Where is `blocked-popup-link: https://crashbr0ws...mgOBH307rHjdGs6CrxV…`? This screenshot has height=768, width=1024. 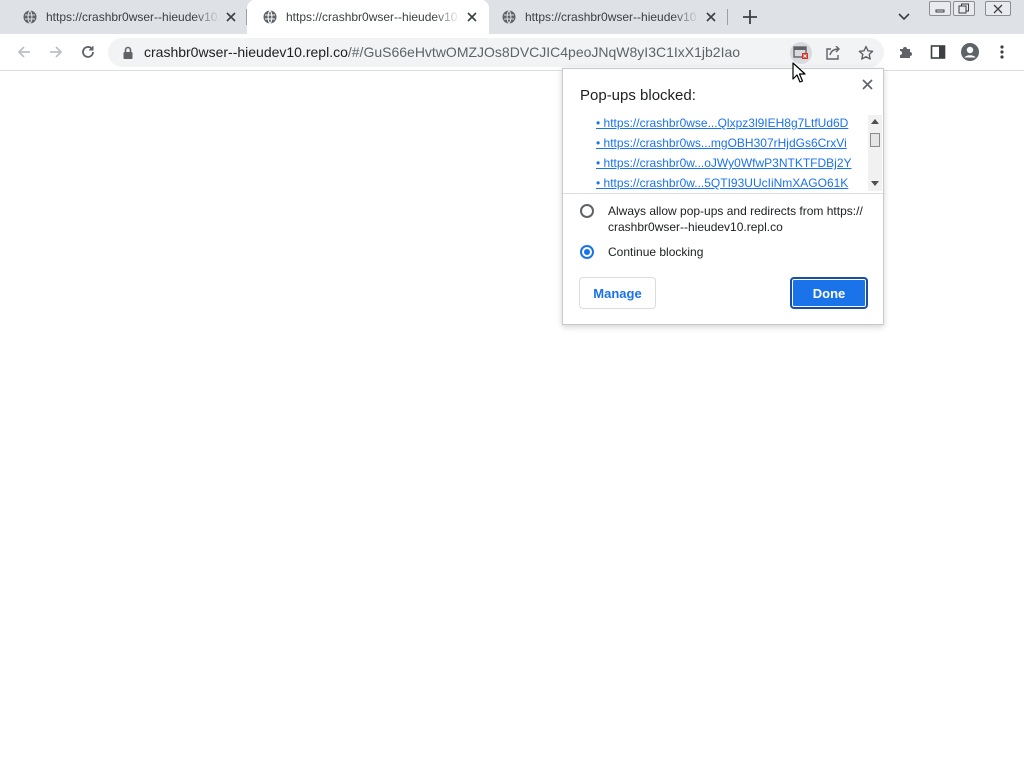 blocked-popup-link: https://crashbr0ws...mgOBH307rHjdGs6CrxV… is located at coordinates (721, 143).